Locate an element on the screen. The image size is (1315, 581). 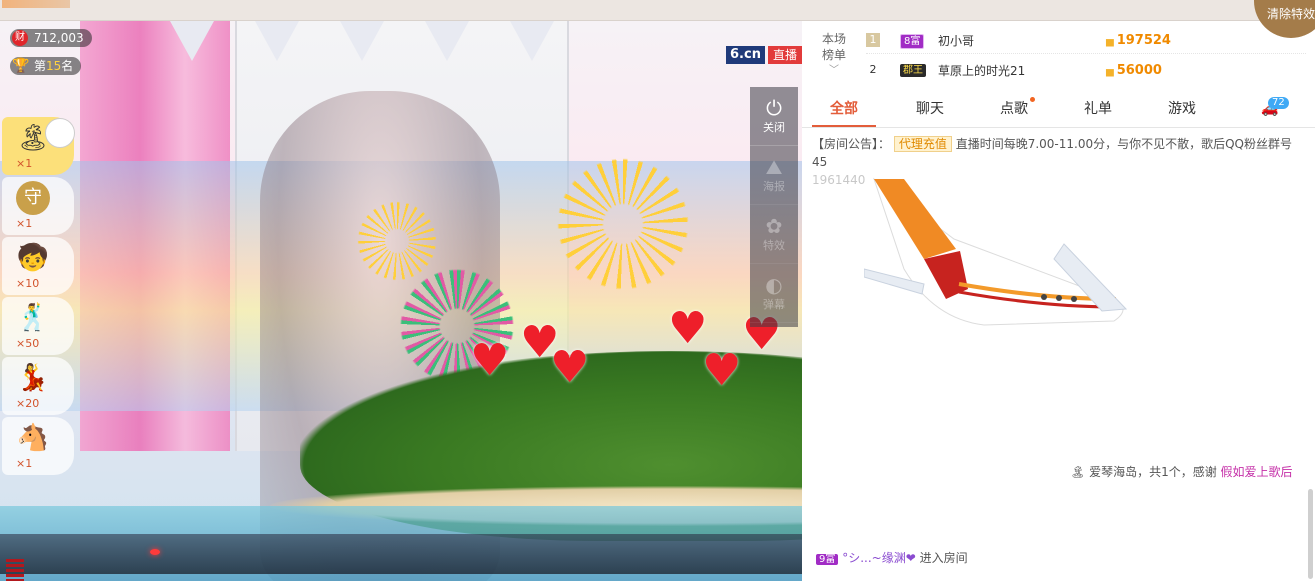
chat-scrollbar is located at coordinates (1310, 534).